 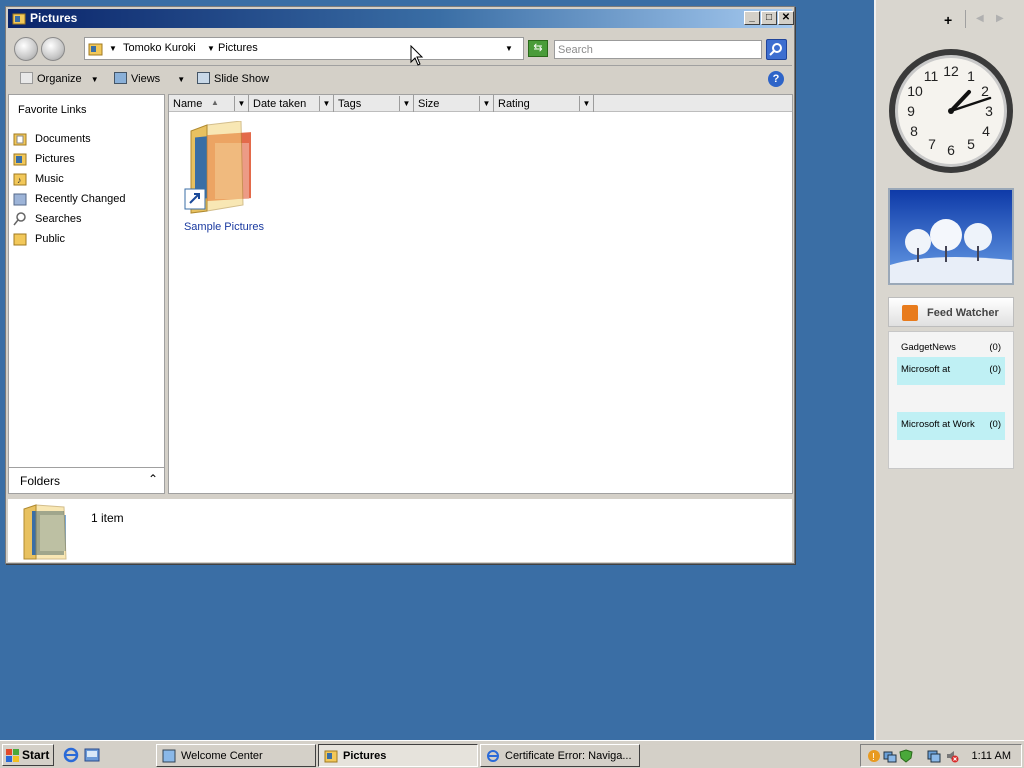 I want to click on organize-button: Organize ▼, so click(x=59, y=78).